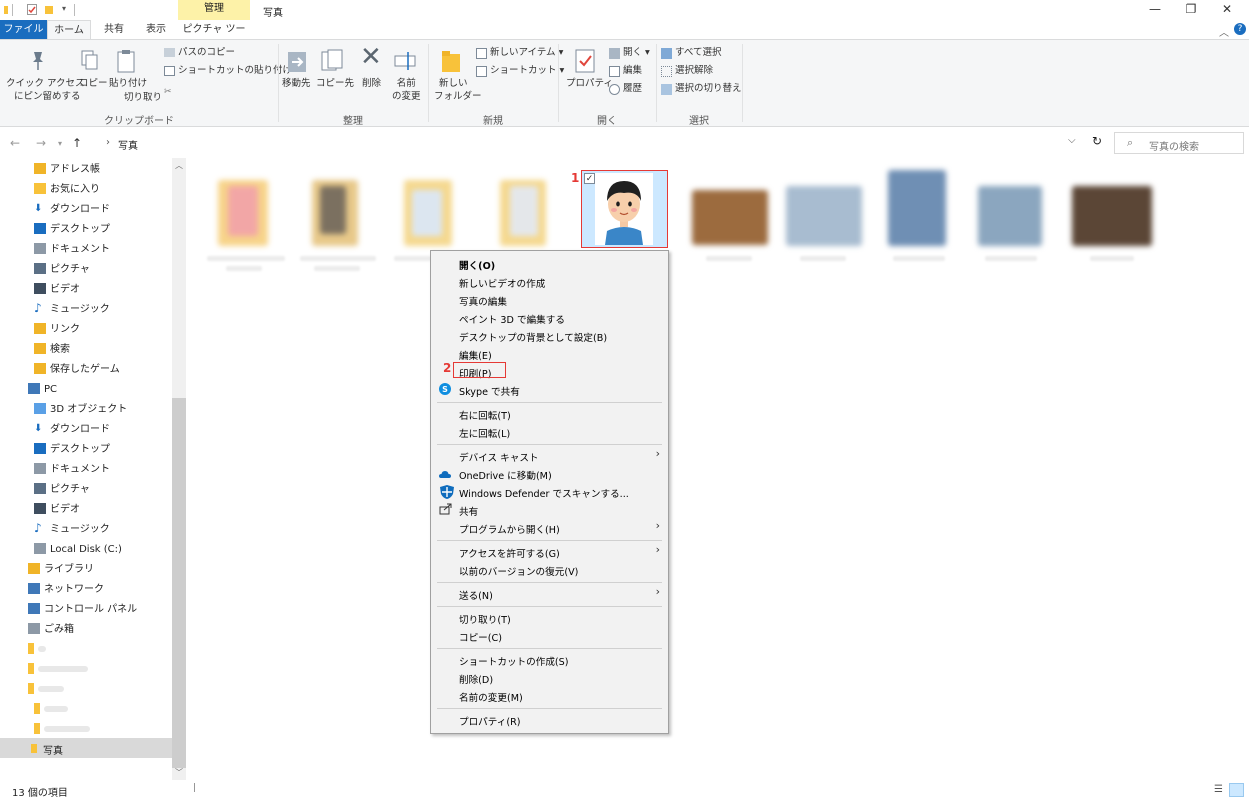  Describe the element at coordinates (60, 143) in the screenshot. I see `recent-locations-icon: ▾` at that location.